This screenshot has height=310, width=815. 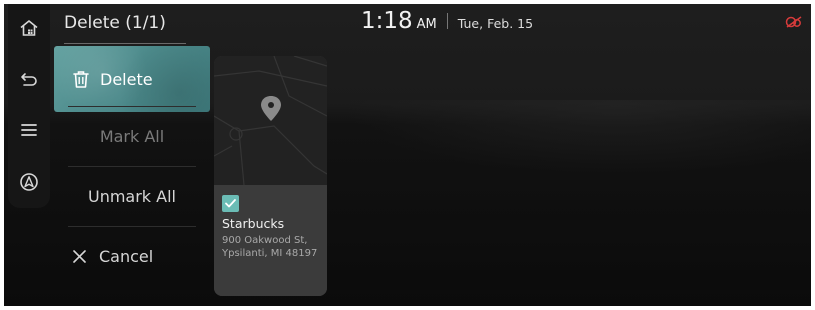 I want to click on menu-icon, so click(x=29, y=130).